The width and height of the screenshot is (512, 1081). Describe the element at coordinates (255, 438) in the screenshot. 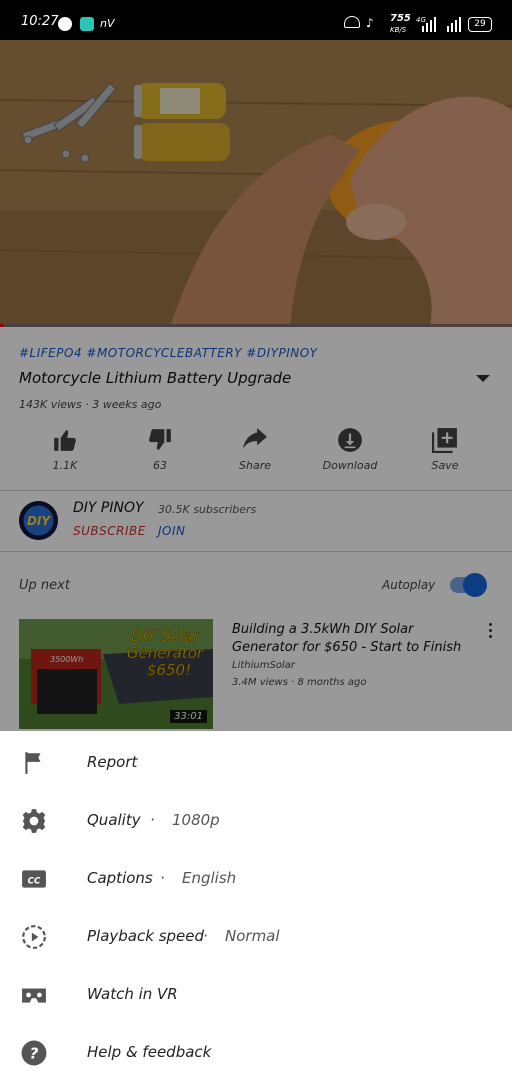

I see `share-icon` at that location.